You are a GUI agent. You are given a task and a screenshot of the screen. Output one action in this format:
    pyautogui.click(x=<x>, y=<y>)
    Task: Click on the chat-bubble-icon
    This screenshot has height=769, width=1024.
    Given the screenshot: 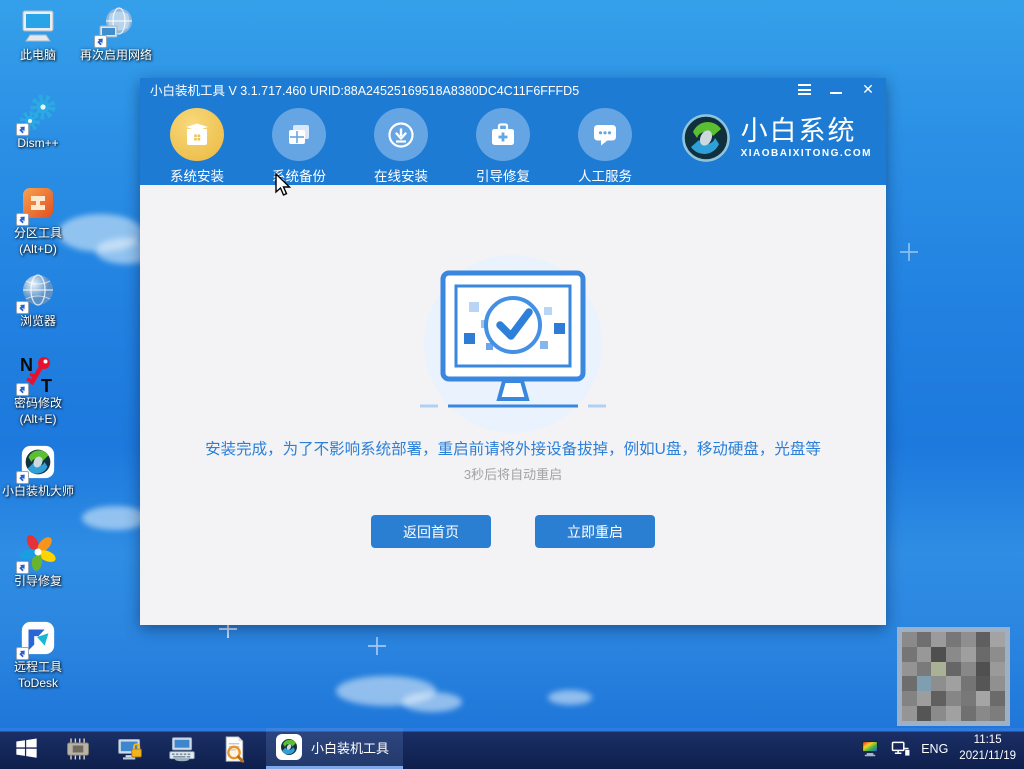 What is the action you would take?
    pyautogui.click(x=605, y=134)
    